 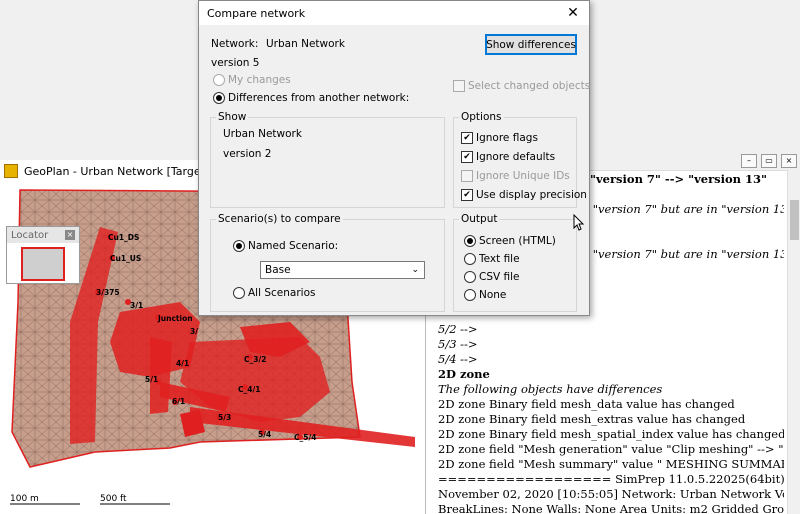 What do you see at coordinates (113, 499) in the screenshot?
I see `scale-label-imperial: 500 ft` at bounding box center [113, 499].